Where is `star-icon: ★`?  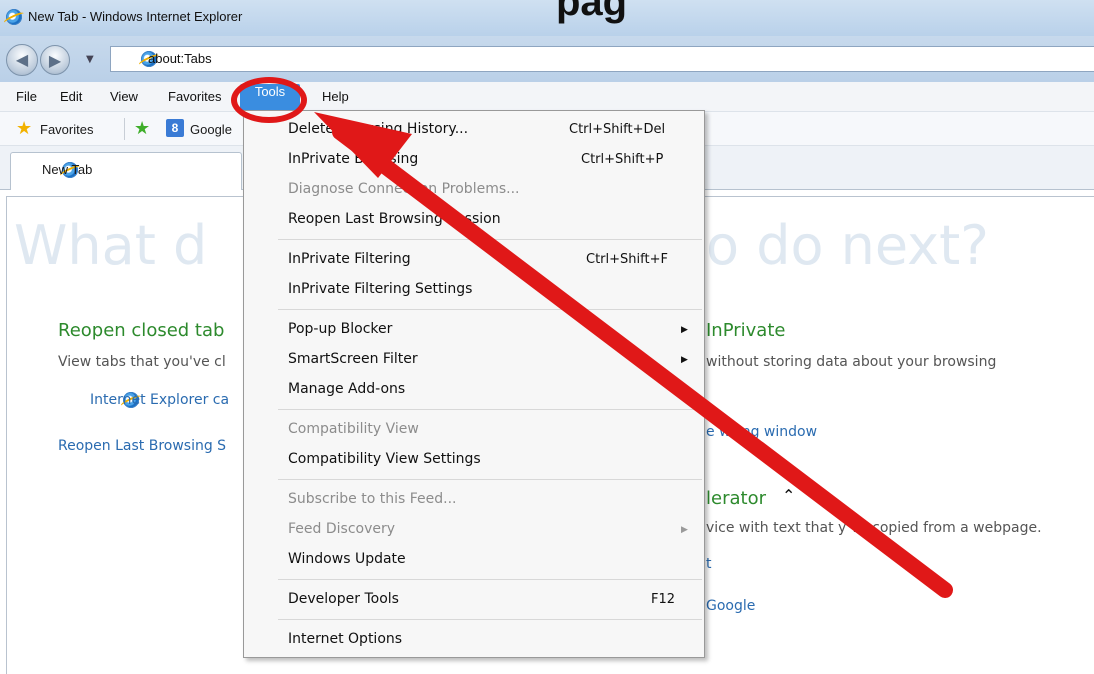
star-icon: ★ is located at coordinates (24, 128).